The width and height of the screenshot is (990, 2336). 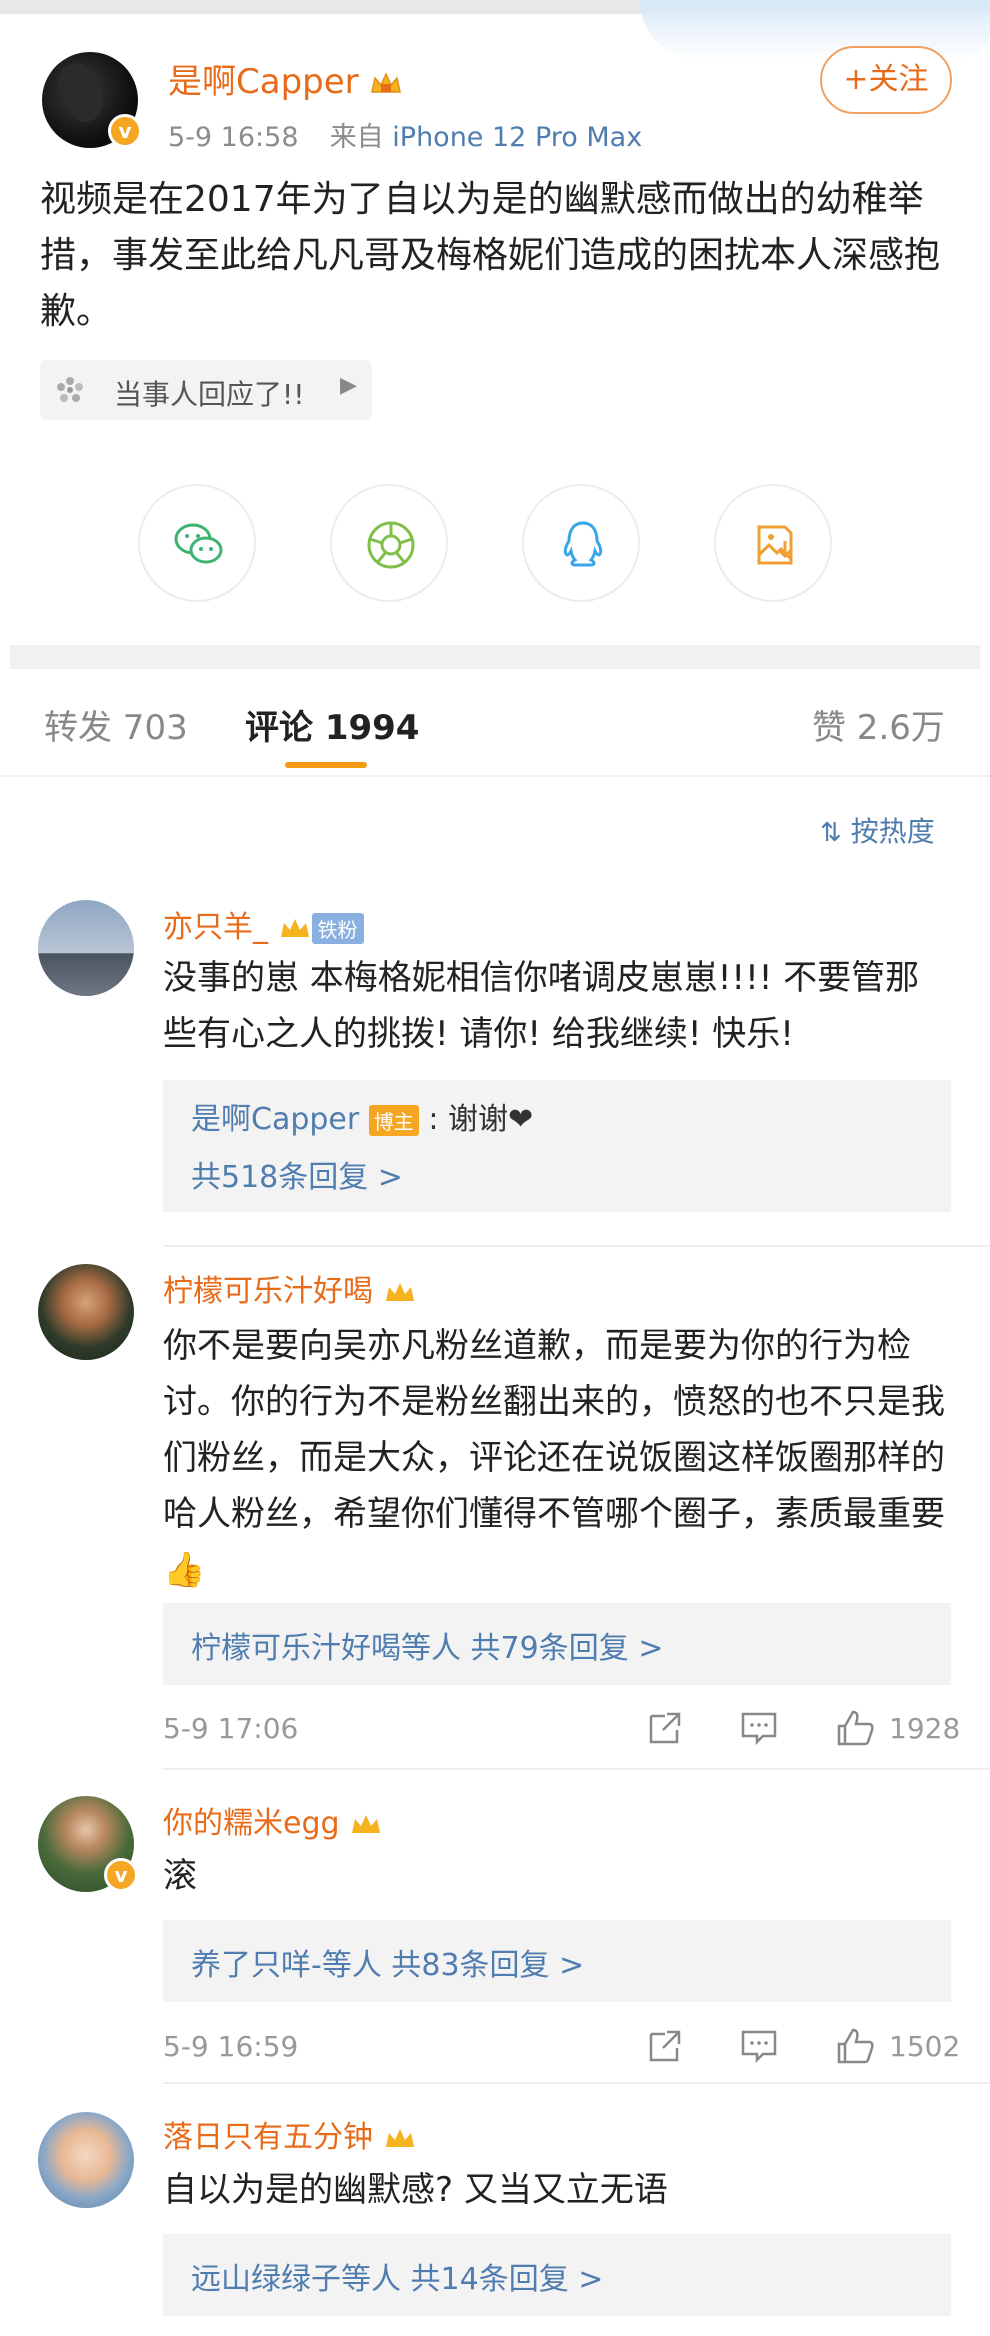 What do you see at coordinates (886, 80) in the screenshot?
I see `follow-button: +关注` at bounding box center [886, 80].